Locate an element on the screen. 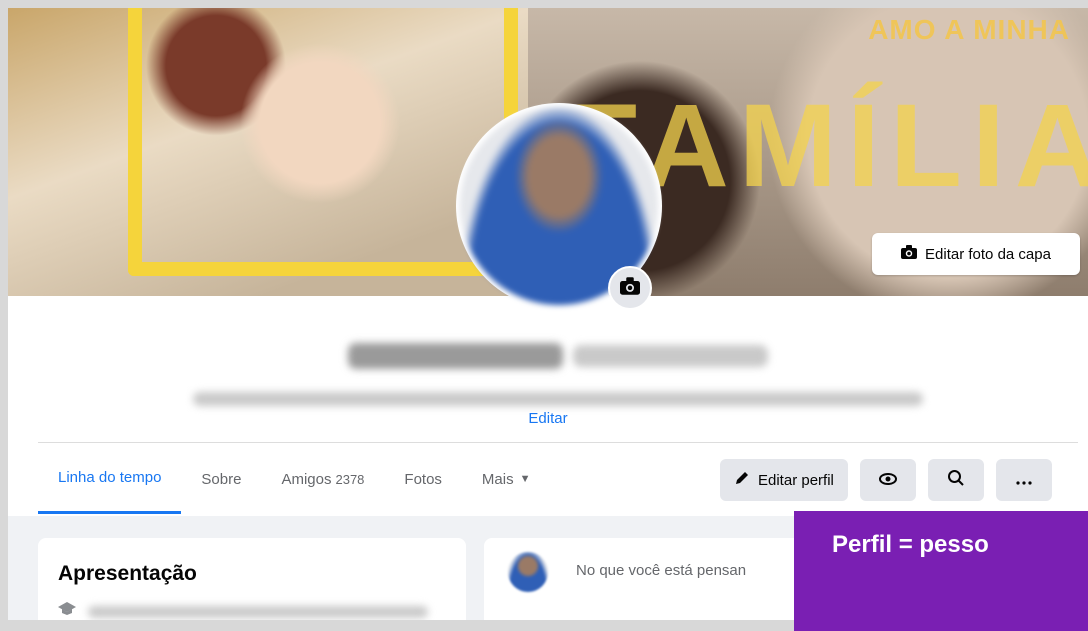 The width and height of the screenshot is (1088, 631). tab-label: Amigos is located at coordinates (306, 479).